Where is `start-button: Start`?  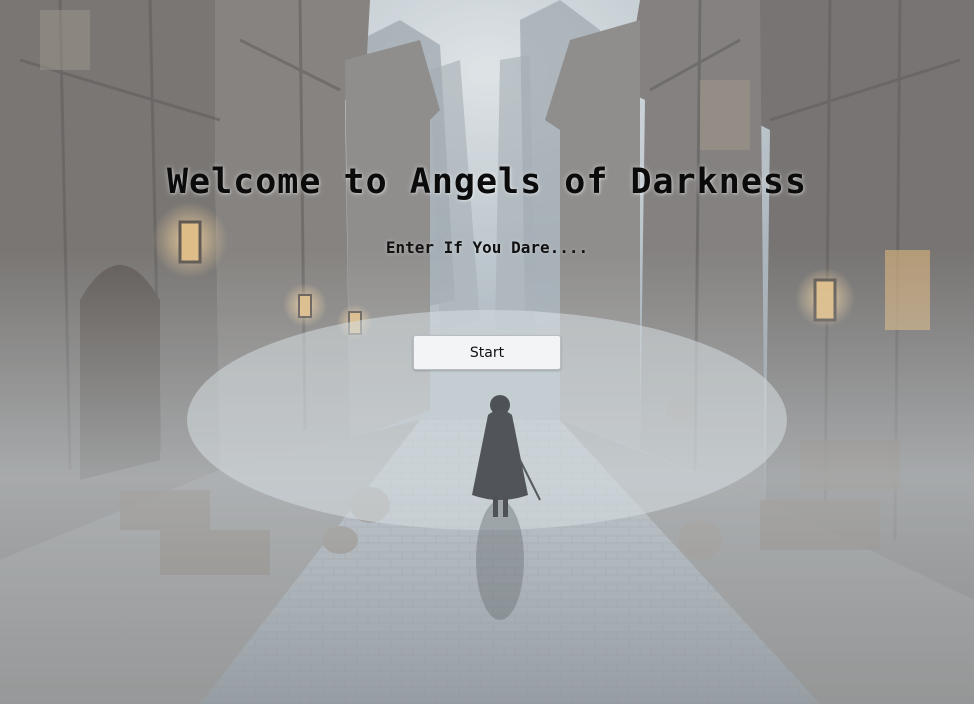 start-button: Start is located at coordinates (487, 352).